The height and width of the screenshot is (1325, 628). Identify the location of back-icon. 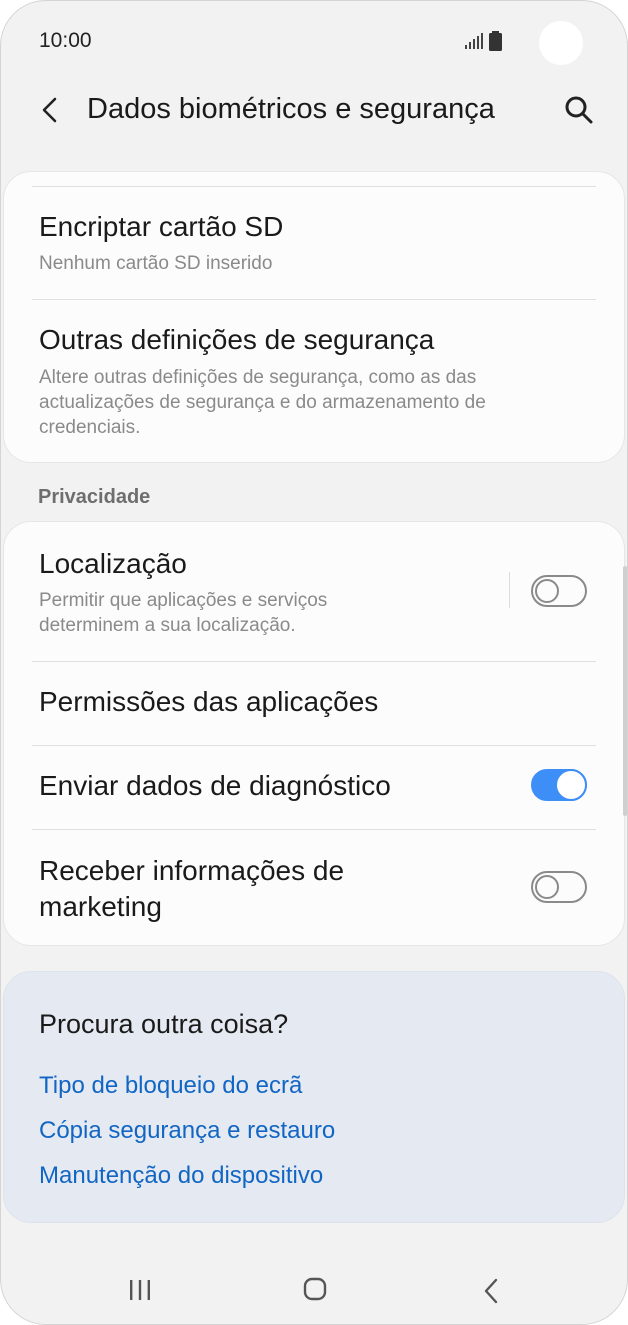
(50, 110).